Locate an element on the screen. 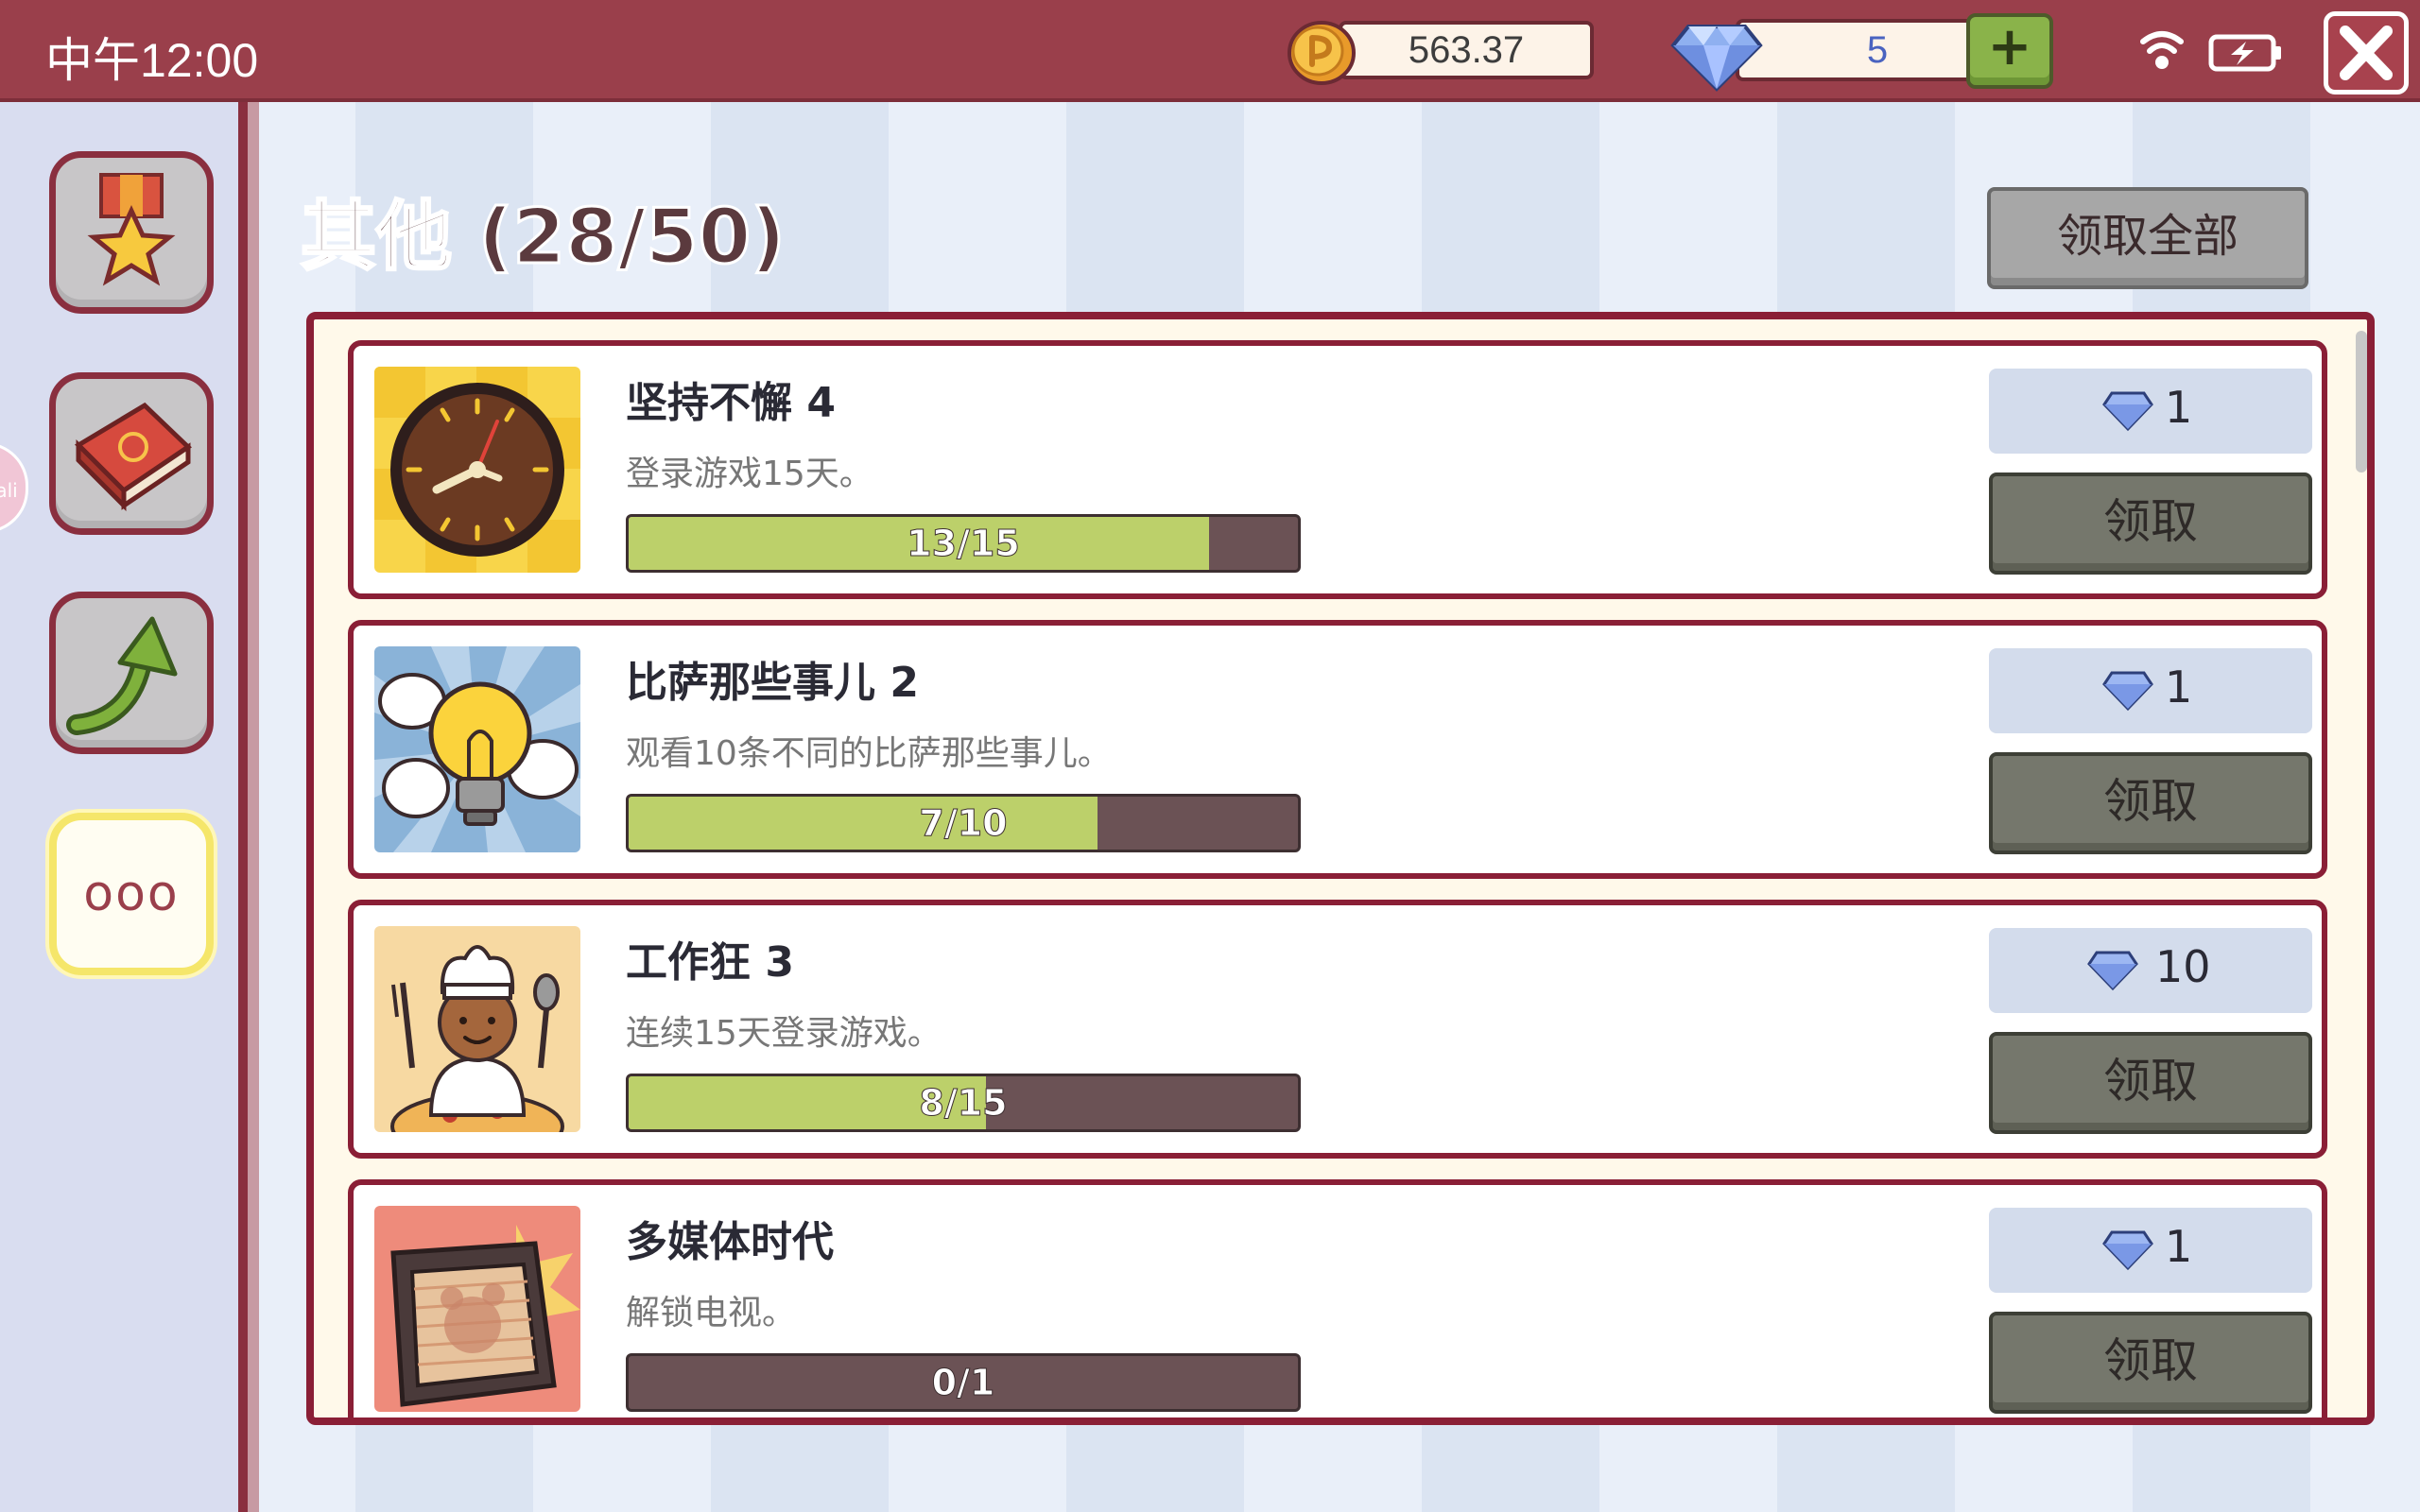  book-icon is located at coordinates (133, 457).